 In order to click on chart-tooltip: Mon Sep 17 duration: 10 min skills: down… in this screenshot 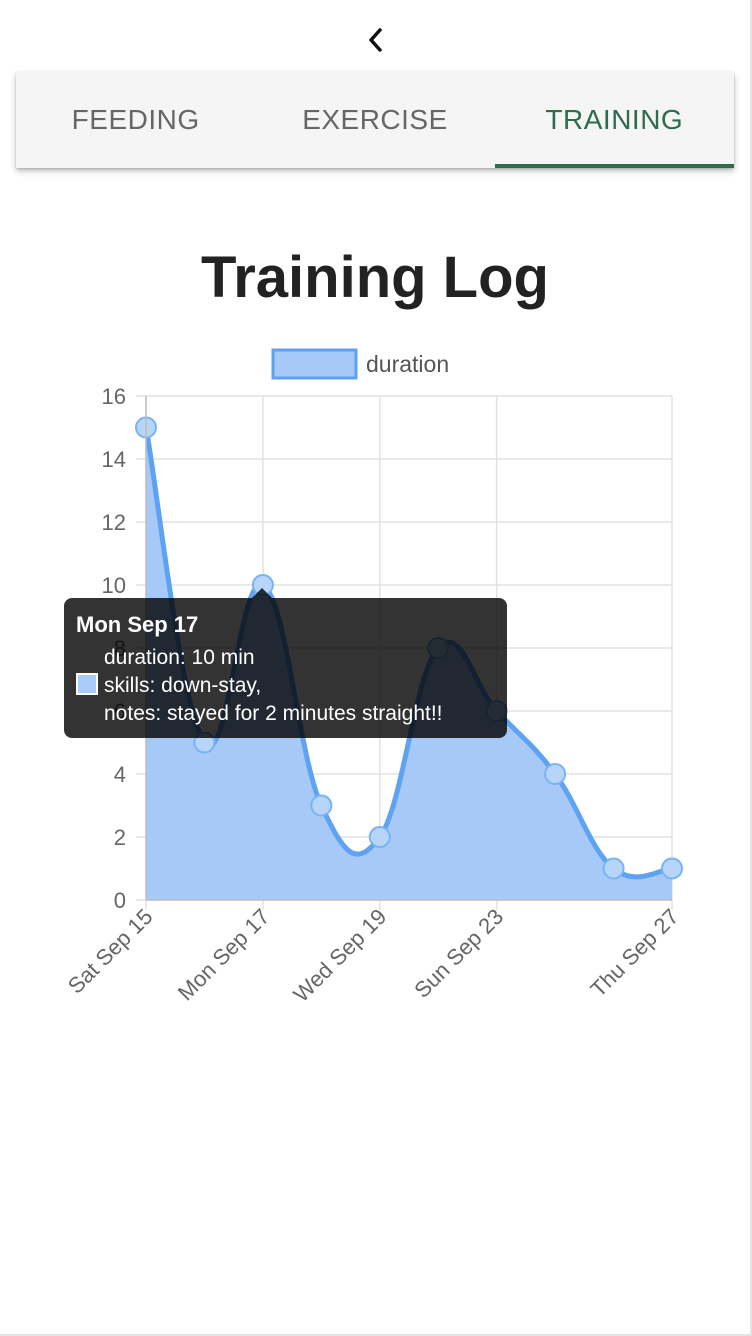, I will do `click(285, 663)`.